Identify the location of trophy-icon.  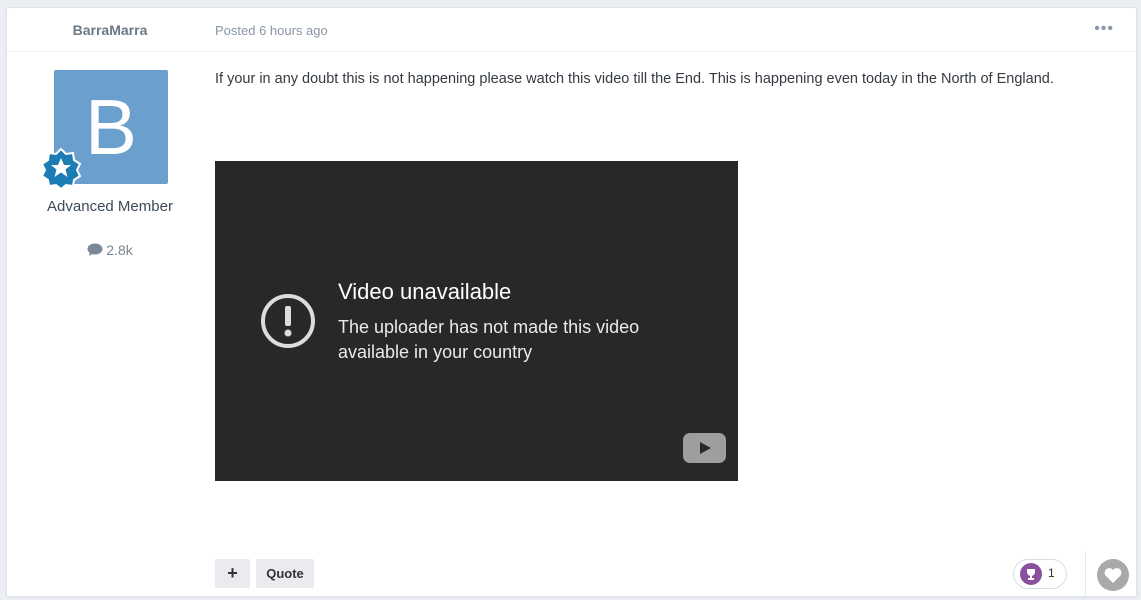
(1031, 574).